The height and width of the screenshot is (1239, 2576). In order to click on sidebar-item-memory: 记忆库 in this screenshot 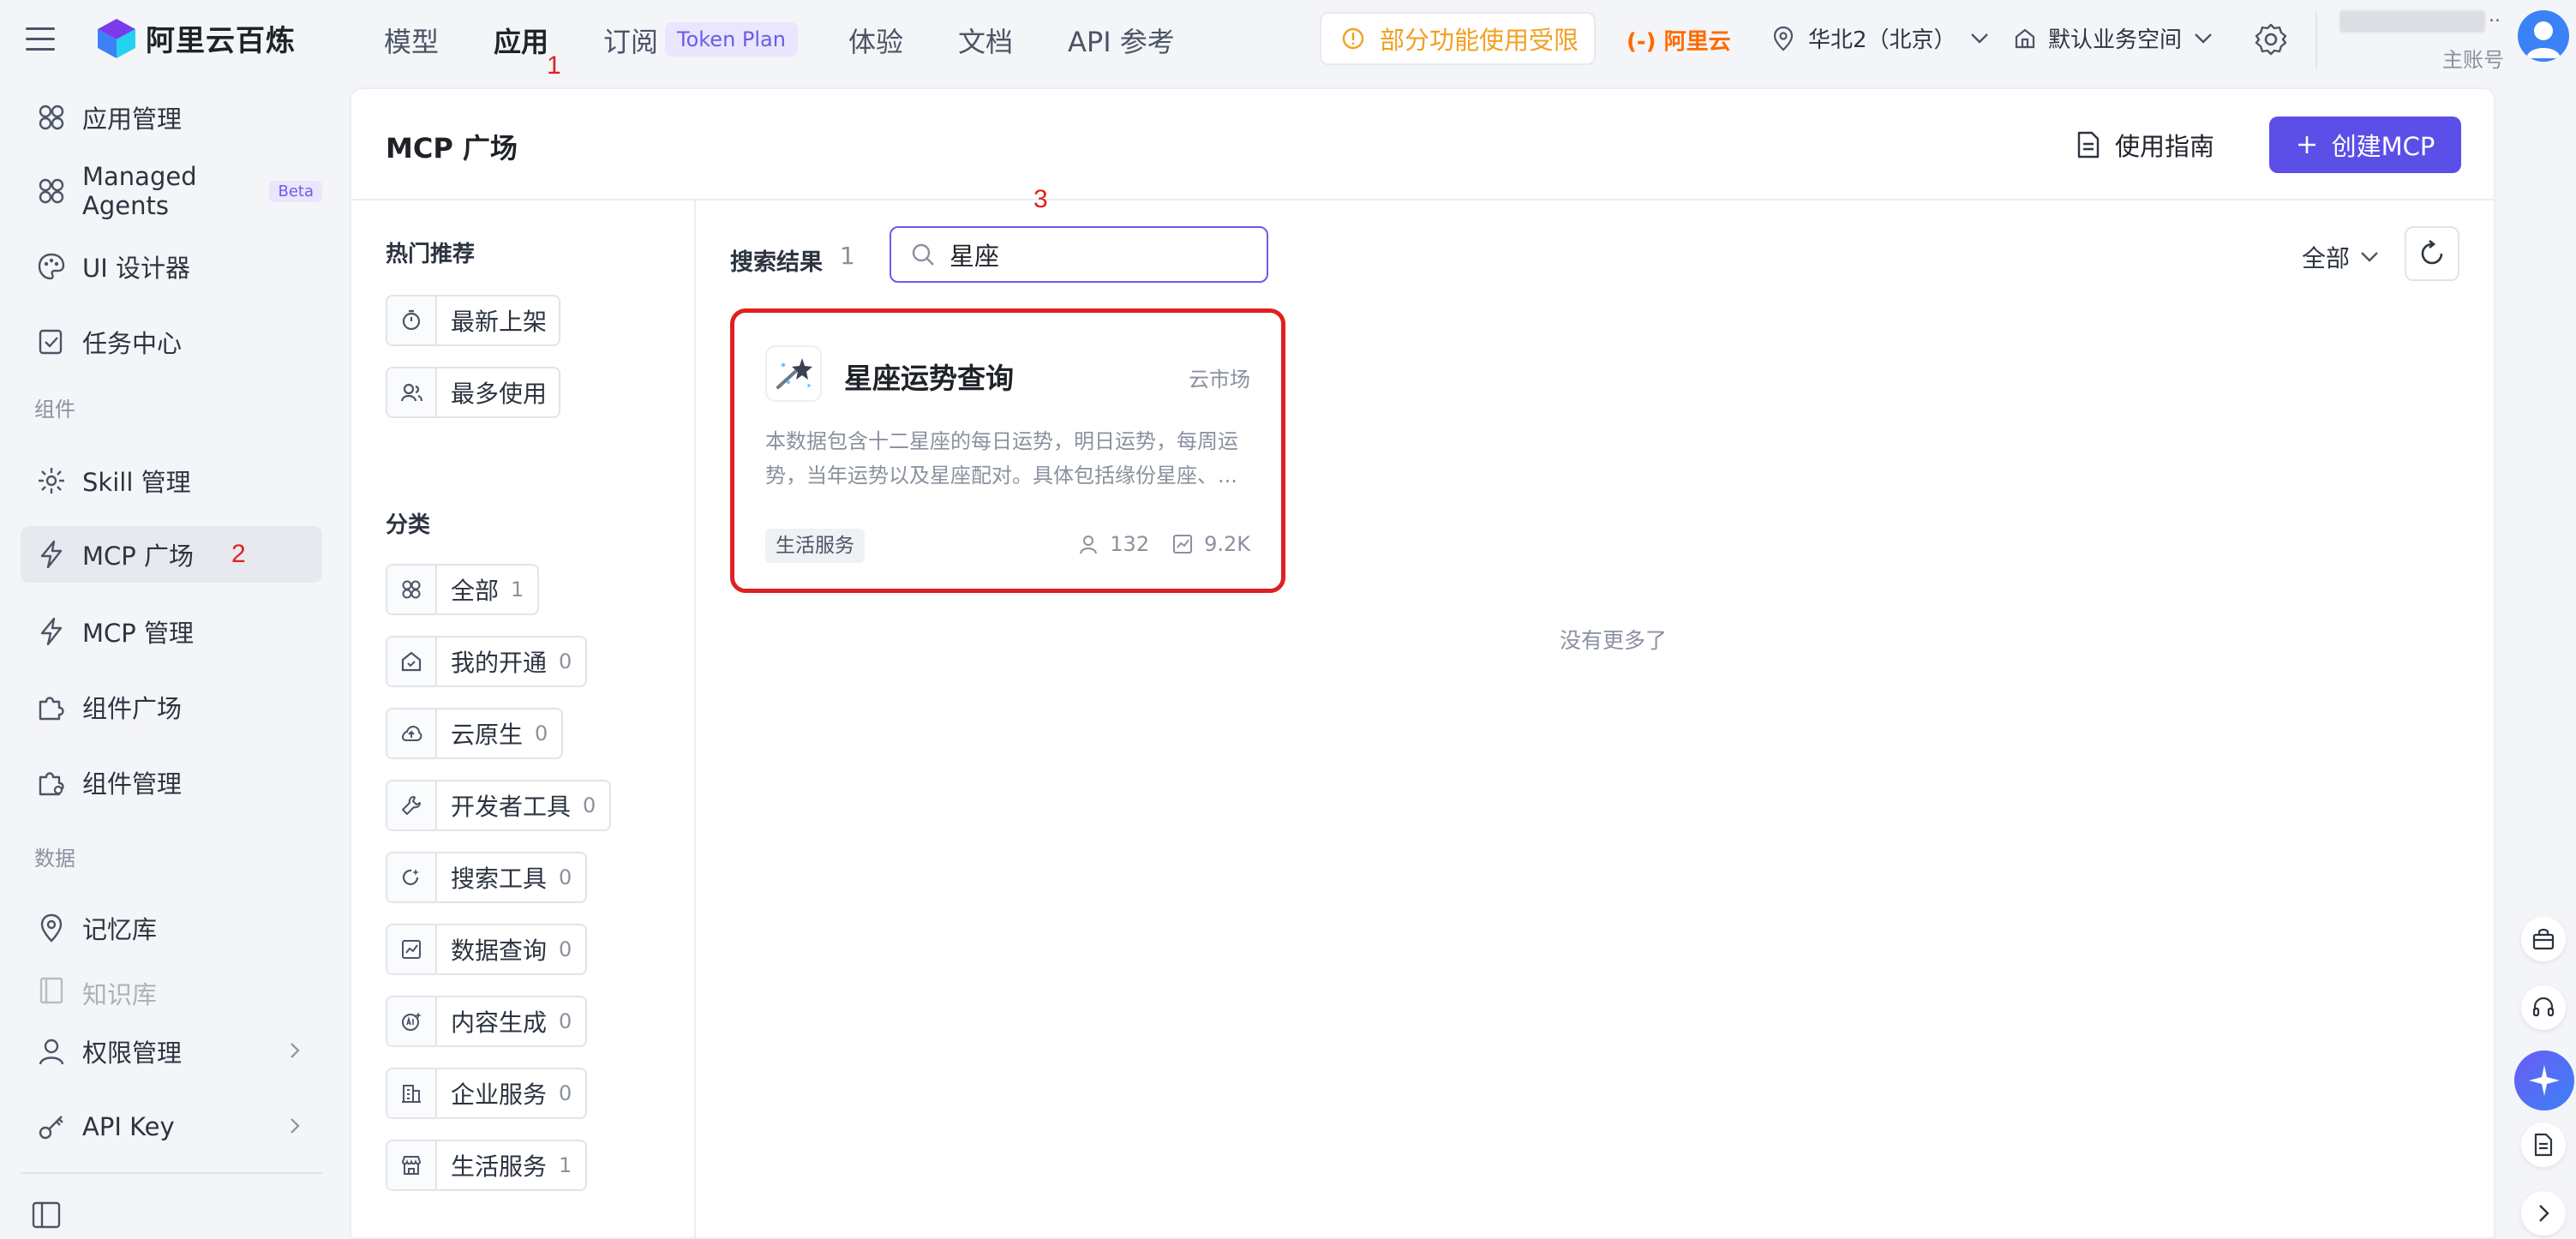, I will do `click(171, 928)`.